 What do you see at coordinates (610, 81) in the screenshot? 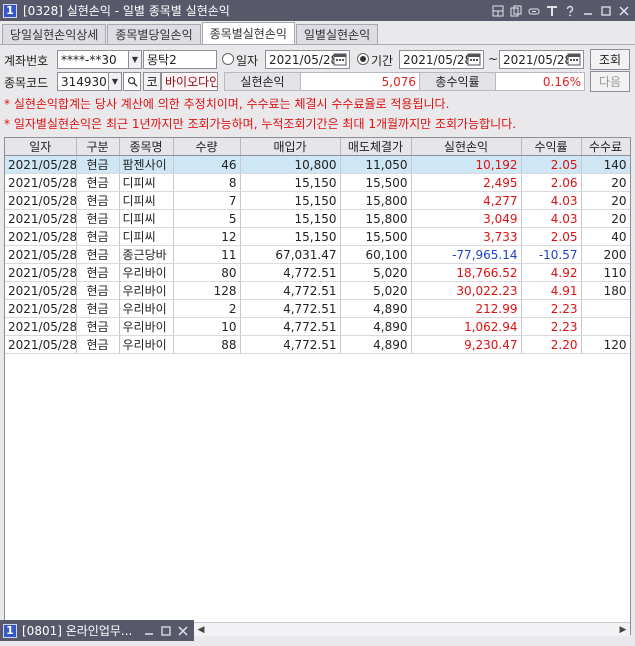
I see `next-button: 다음` at bounding box center [610, 81].